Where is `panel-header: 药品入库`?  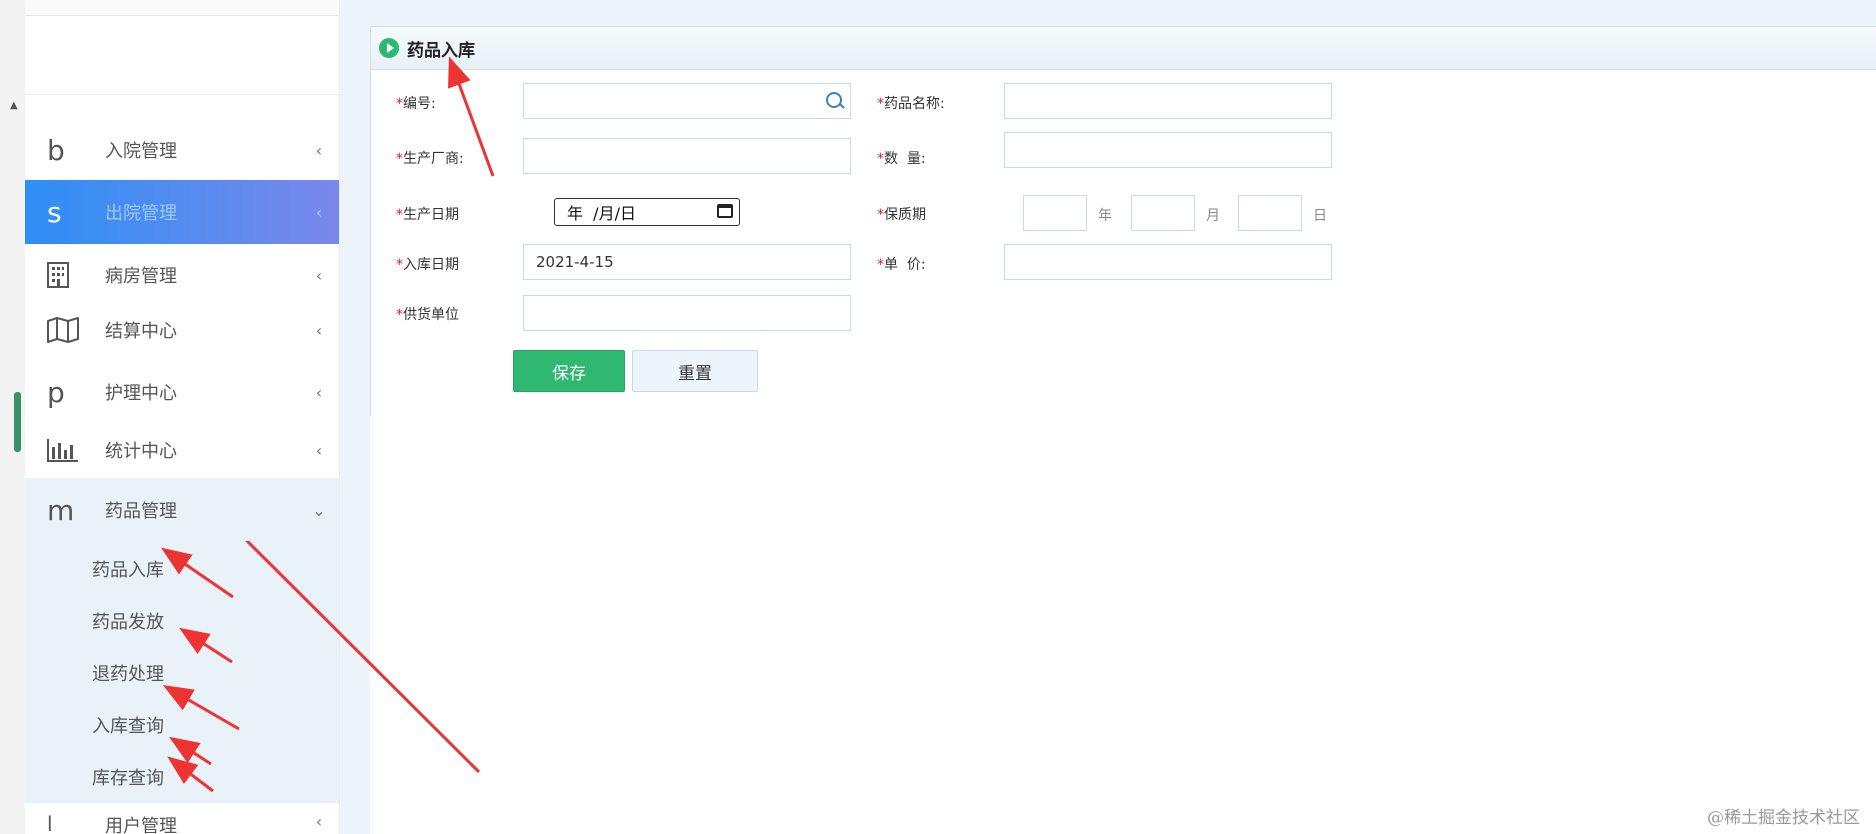
panel-header: 药品入库 is located at coordinates (1123, 48).